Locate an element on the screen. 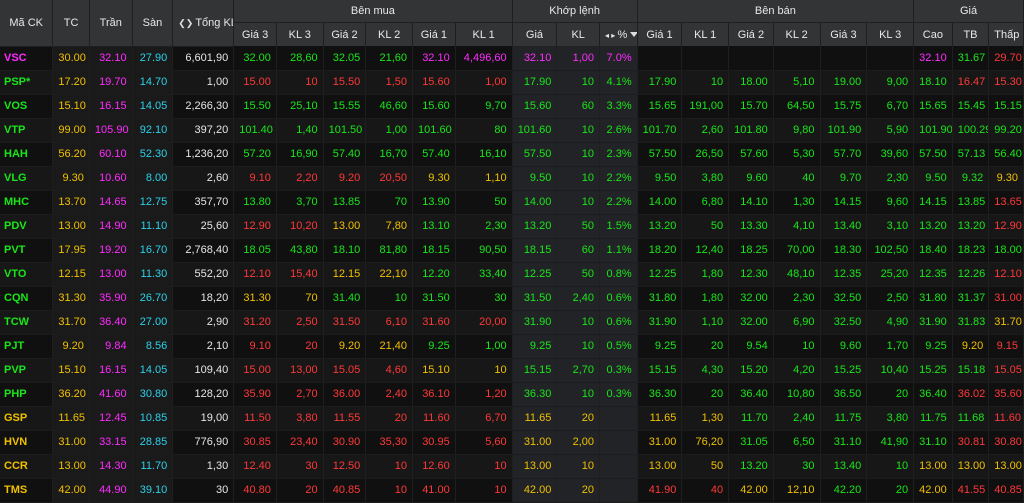 The image size is (1024, 503). col-price-1: TB is located at coordinates (971, 34).